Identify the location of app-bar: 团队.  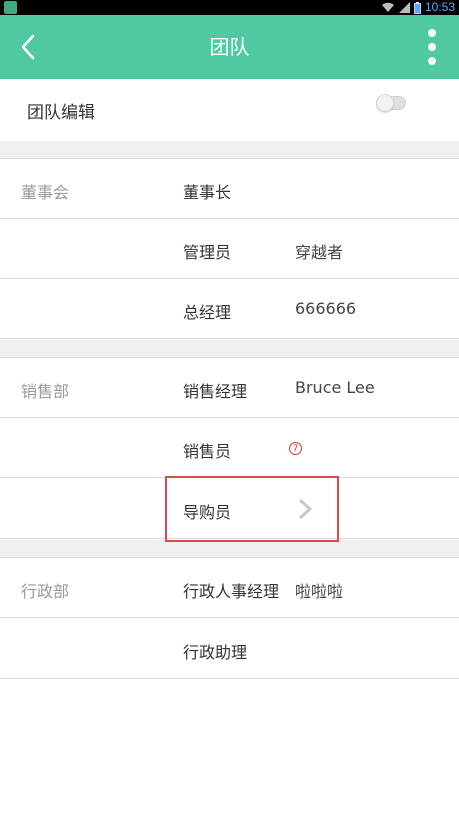
(229, 47).